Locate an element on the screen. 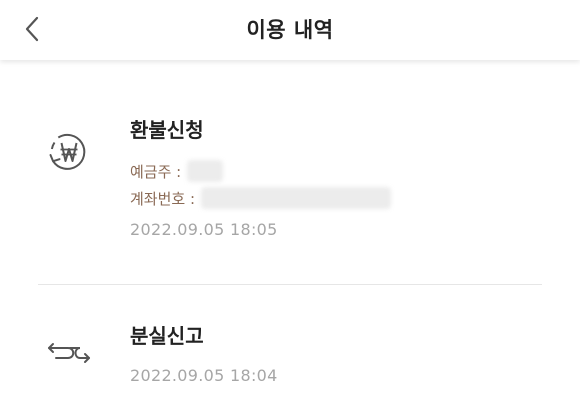  account-number-row: 계좌번호 : is located at coordinates (261, 198).